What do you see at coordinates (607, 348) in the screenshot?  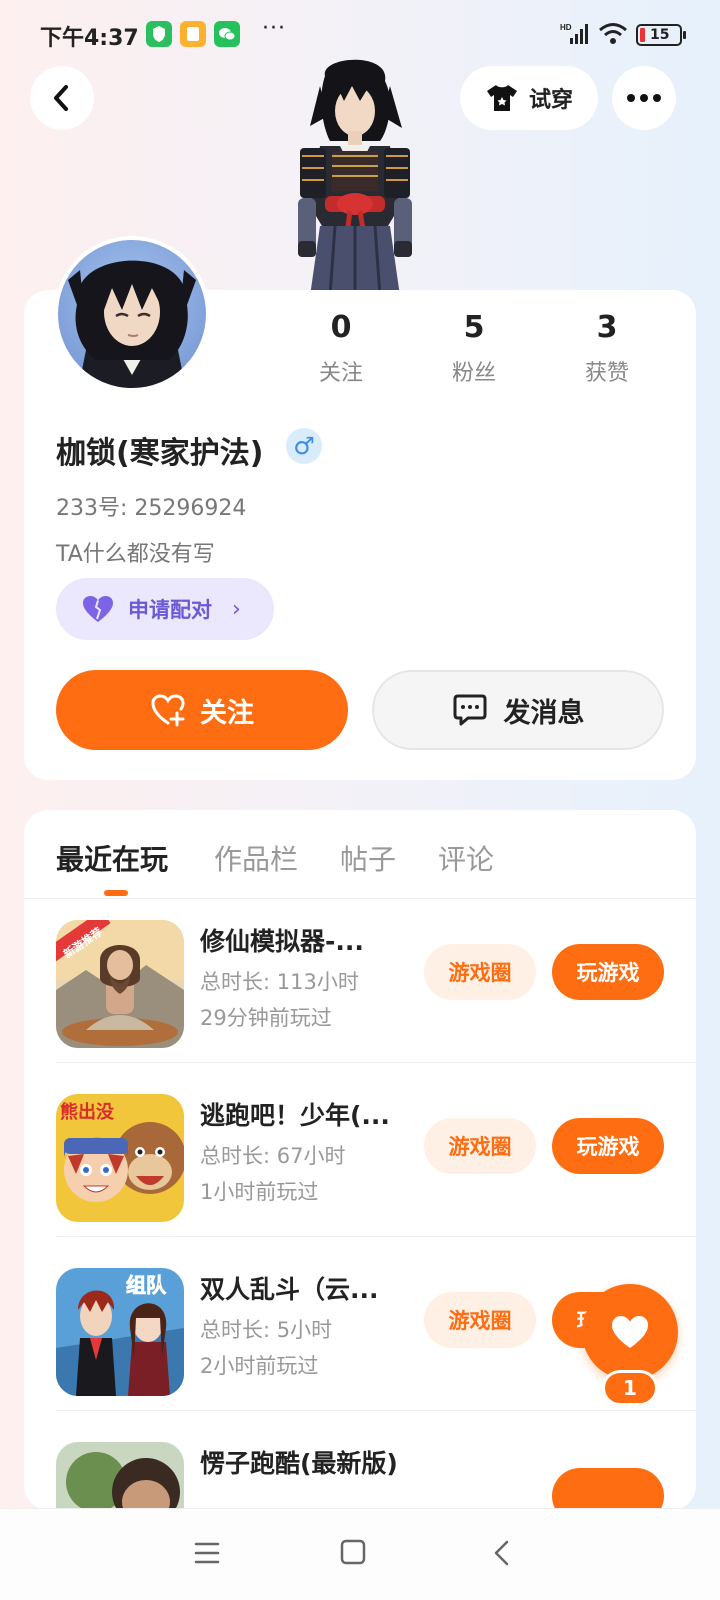 I see `stat-likes: 3 获赞` at bounding box center [607, 348].